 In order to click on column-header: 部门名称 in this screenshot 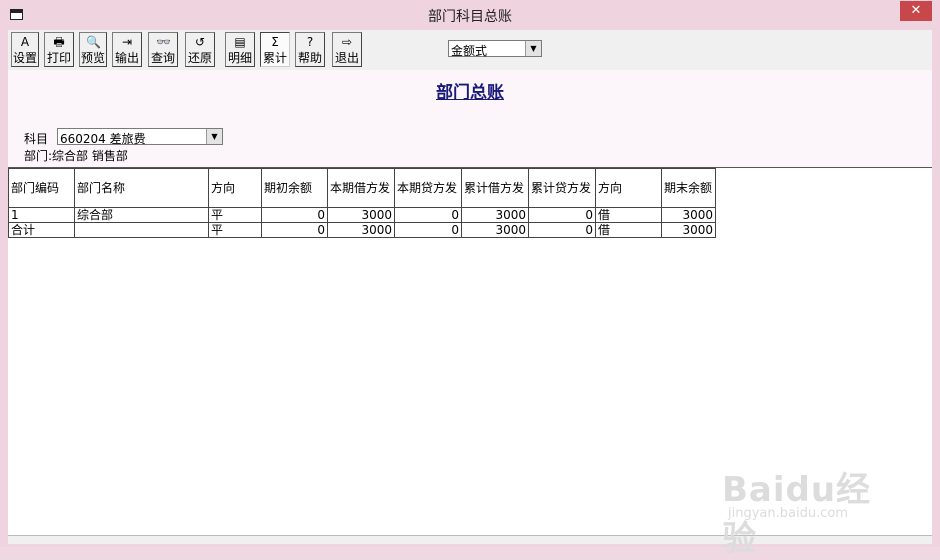, I will do `click(141, 188)`.